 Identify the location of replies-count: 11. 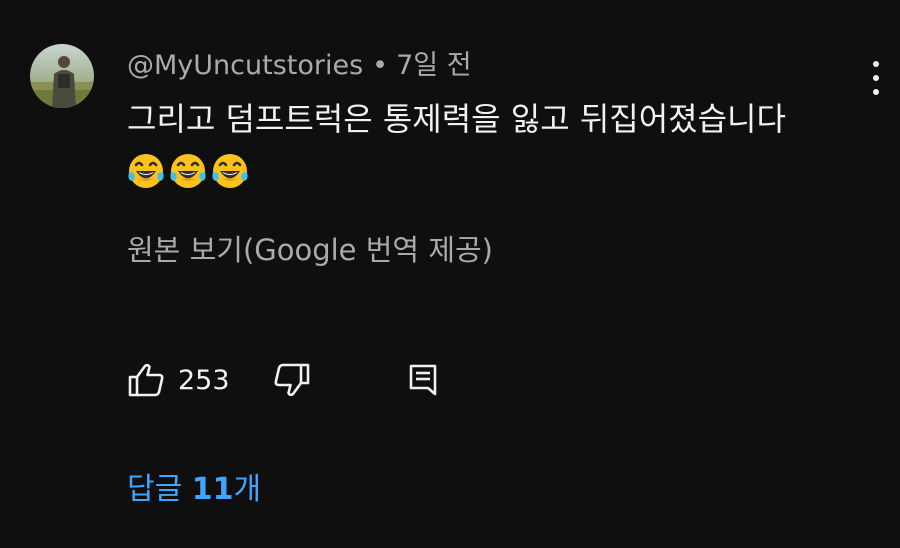
(212, 489).